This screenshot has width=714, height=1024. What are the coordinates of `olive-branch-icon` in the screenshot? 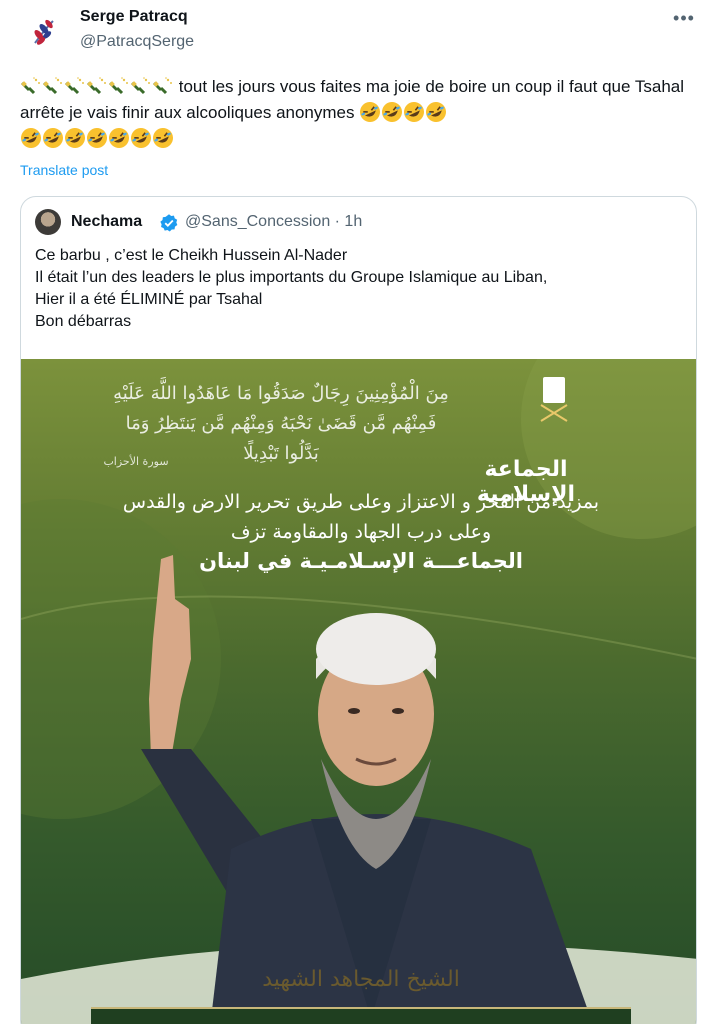 It's located at (44, 32).